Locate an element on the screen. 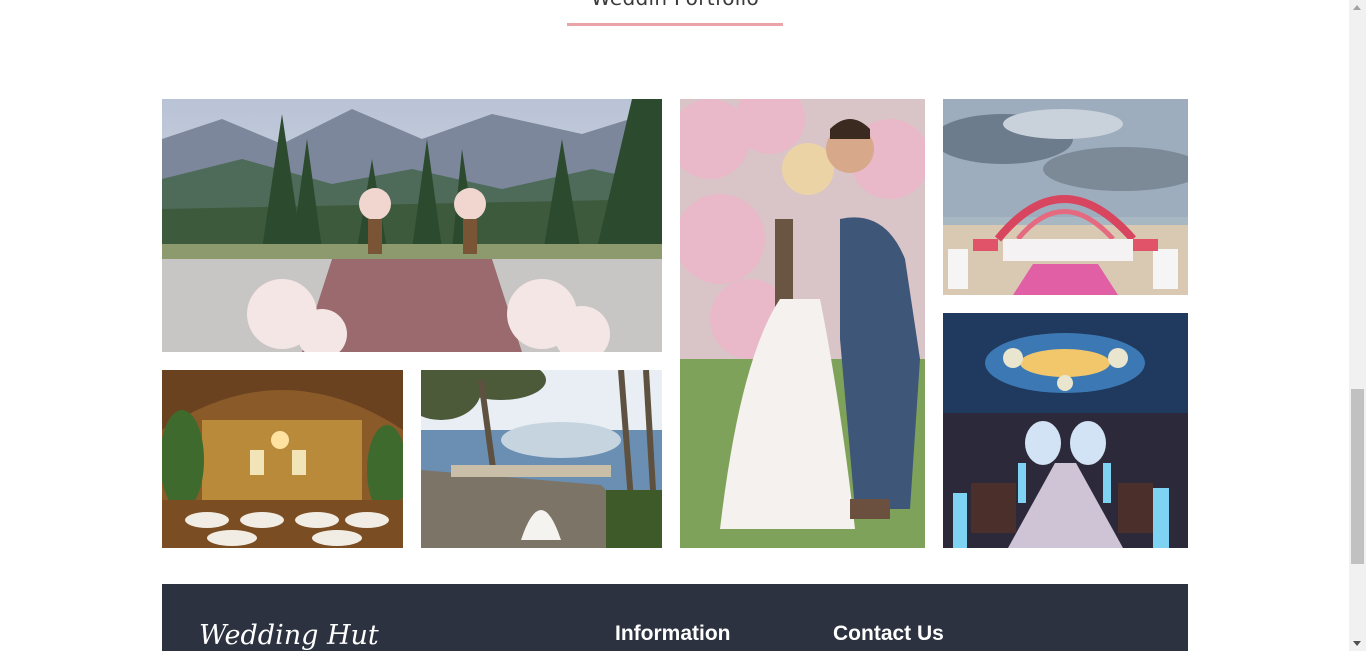 This screenshot has height=651, width=1366. scroll-thumb is located at coordinates (1357, 476).